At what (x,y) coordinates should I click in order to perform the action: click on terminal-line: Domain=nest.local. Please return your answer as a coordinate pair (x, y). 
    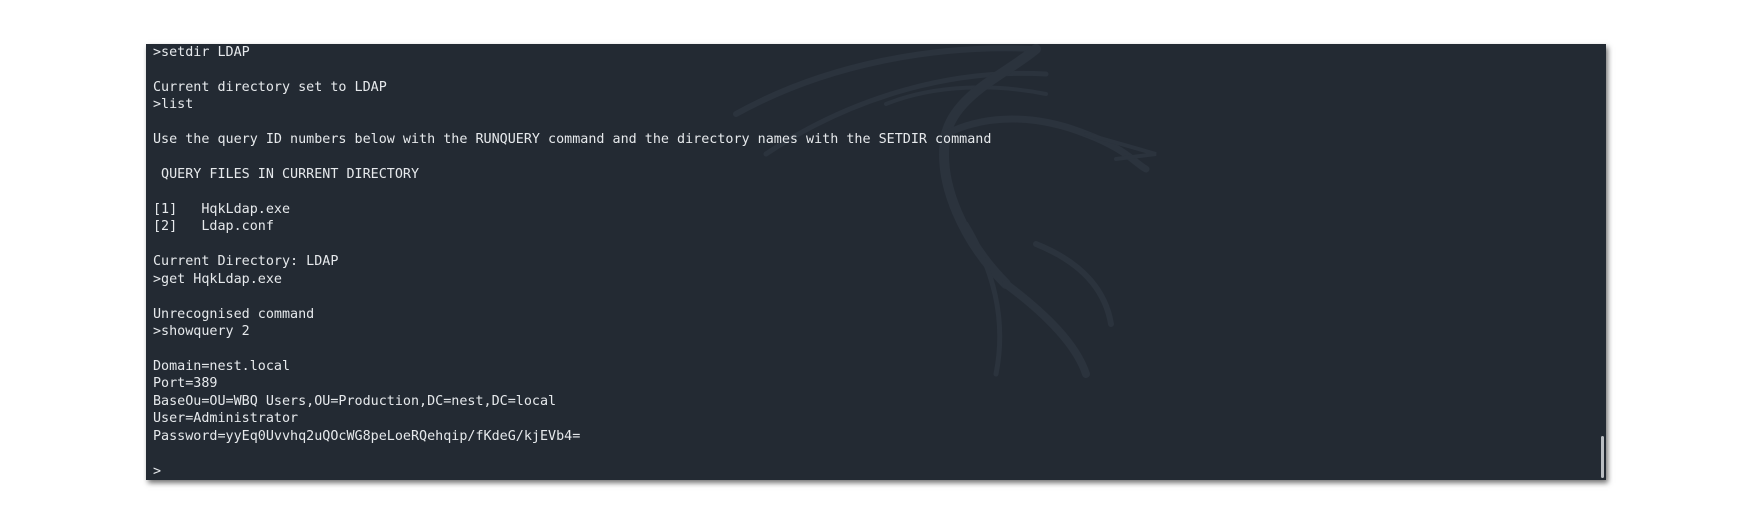
    Looking at the image, I should click on (222, 366).